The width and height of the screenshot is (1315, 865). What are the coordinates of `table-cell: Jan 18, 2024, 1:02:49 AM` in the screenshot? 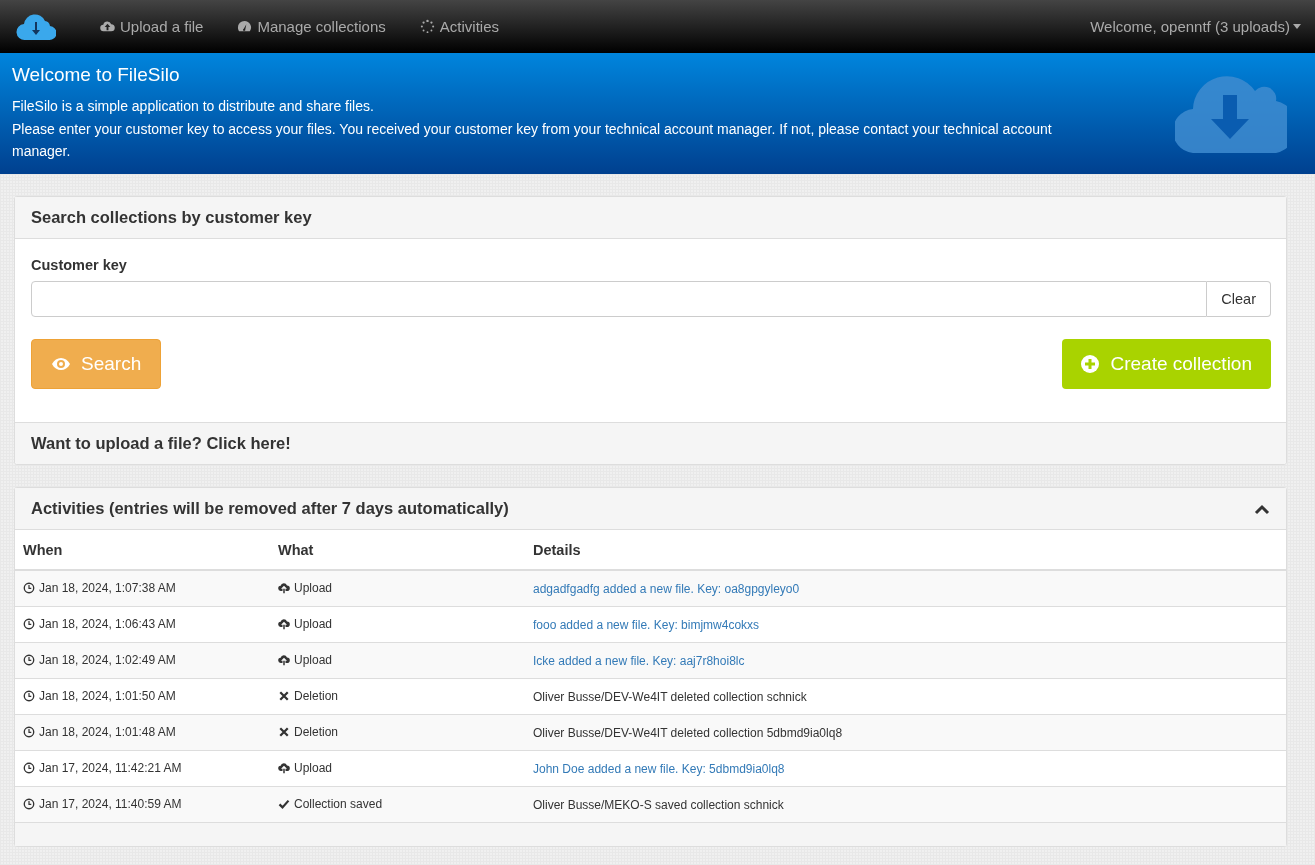 It's located at (99, 659).